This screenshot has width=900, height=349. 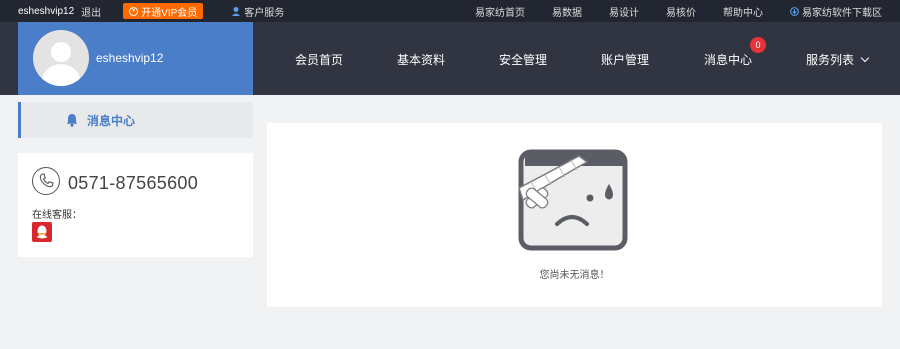 I want to click on open-vip-label: 开通VIP会员, so click(x=169, y=13).